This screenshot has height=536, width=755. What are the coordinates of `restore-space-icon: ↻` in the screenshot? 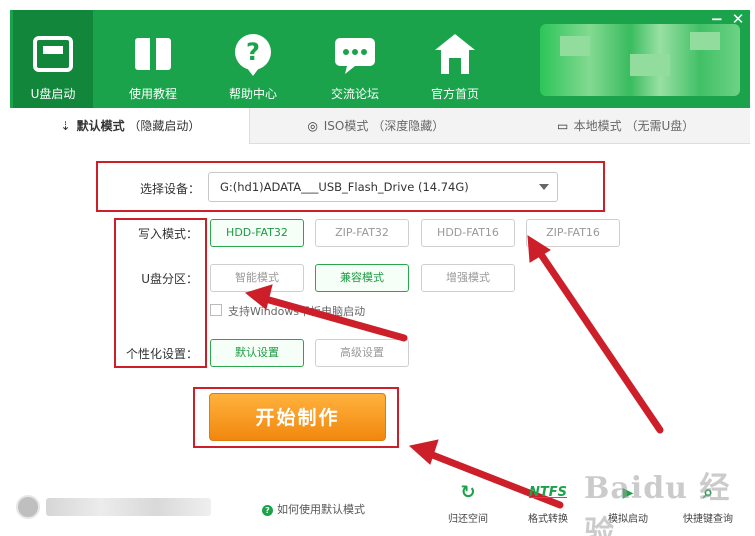 It's located at (468, 492).